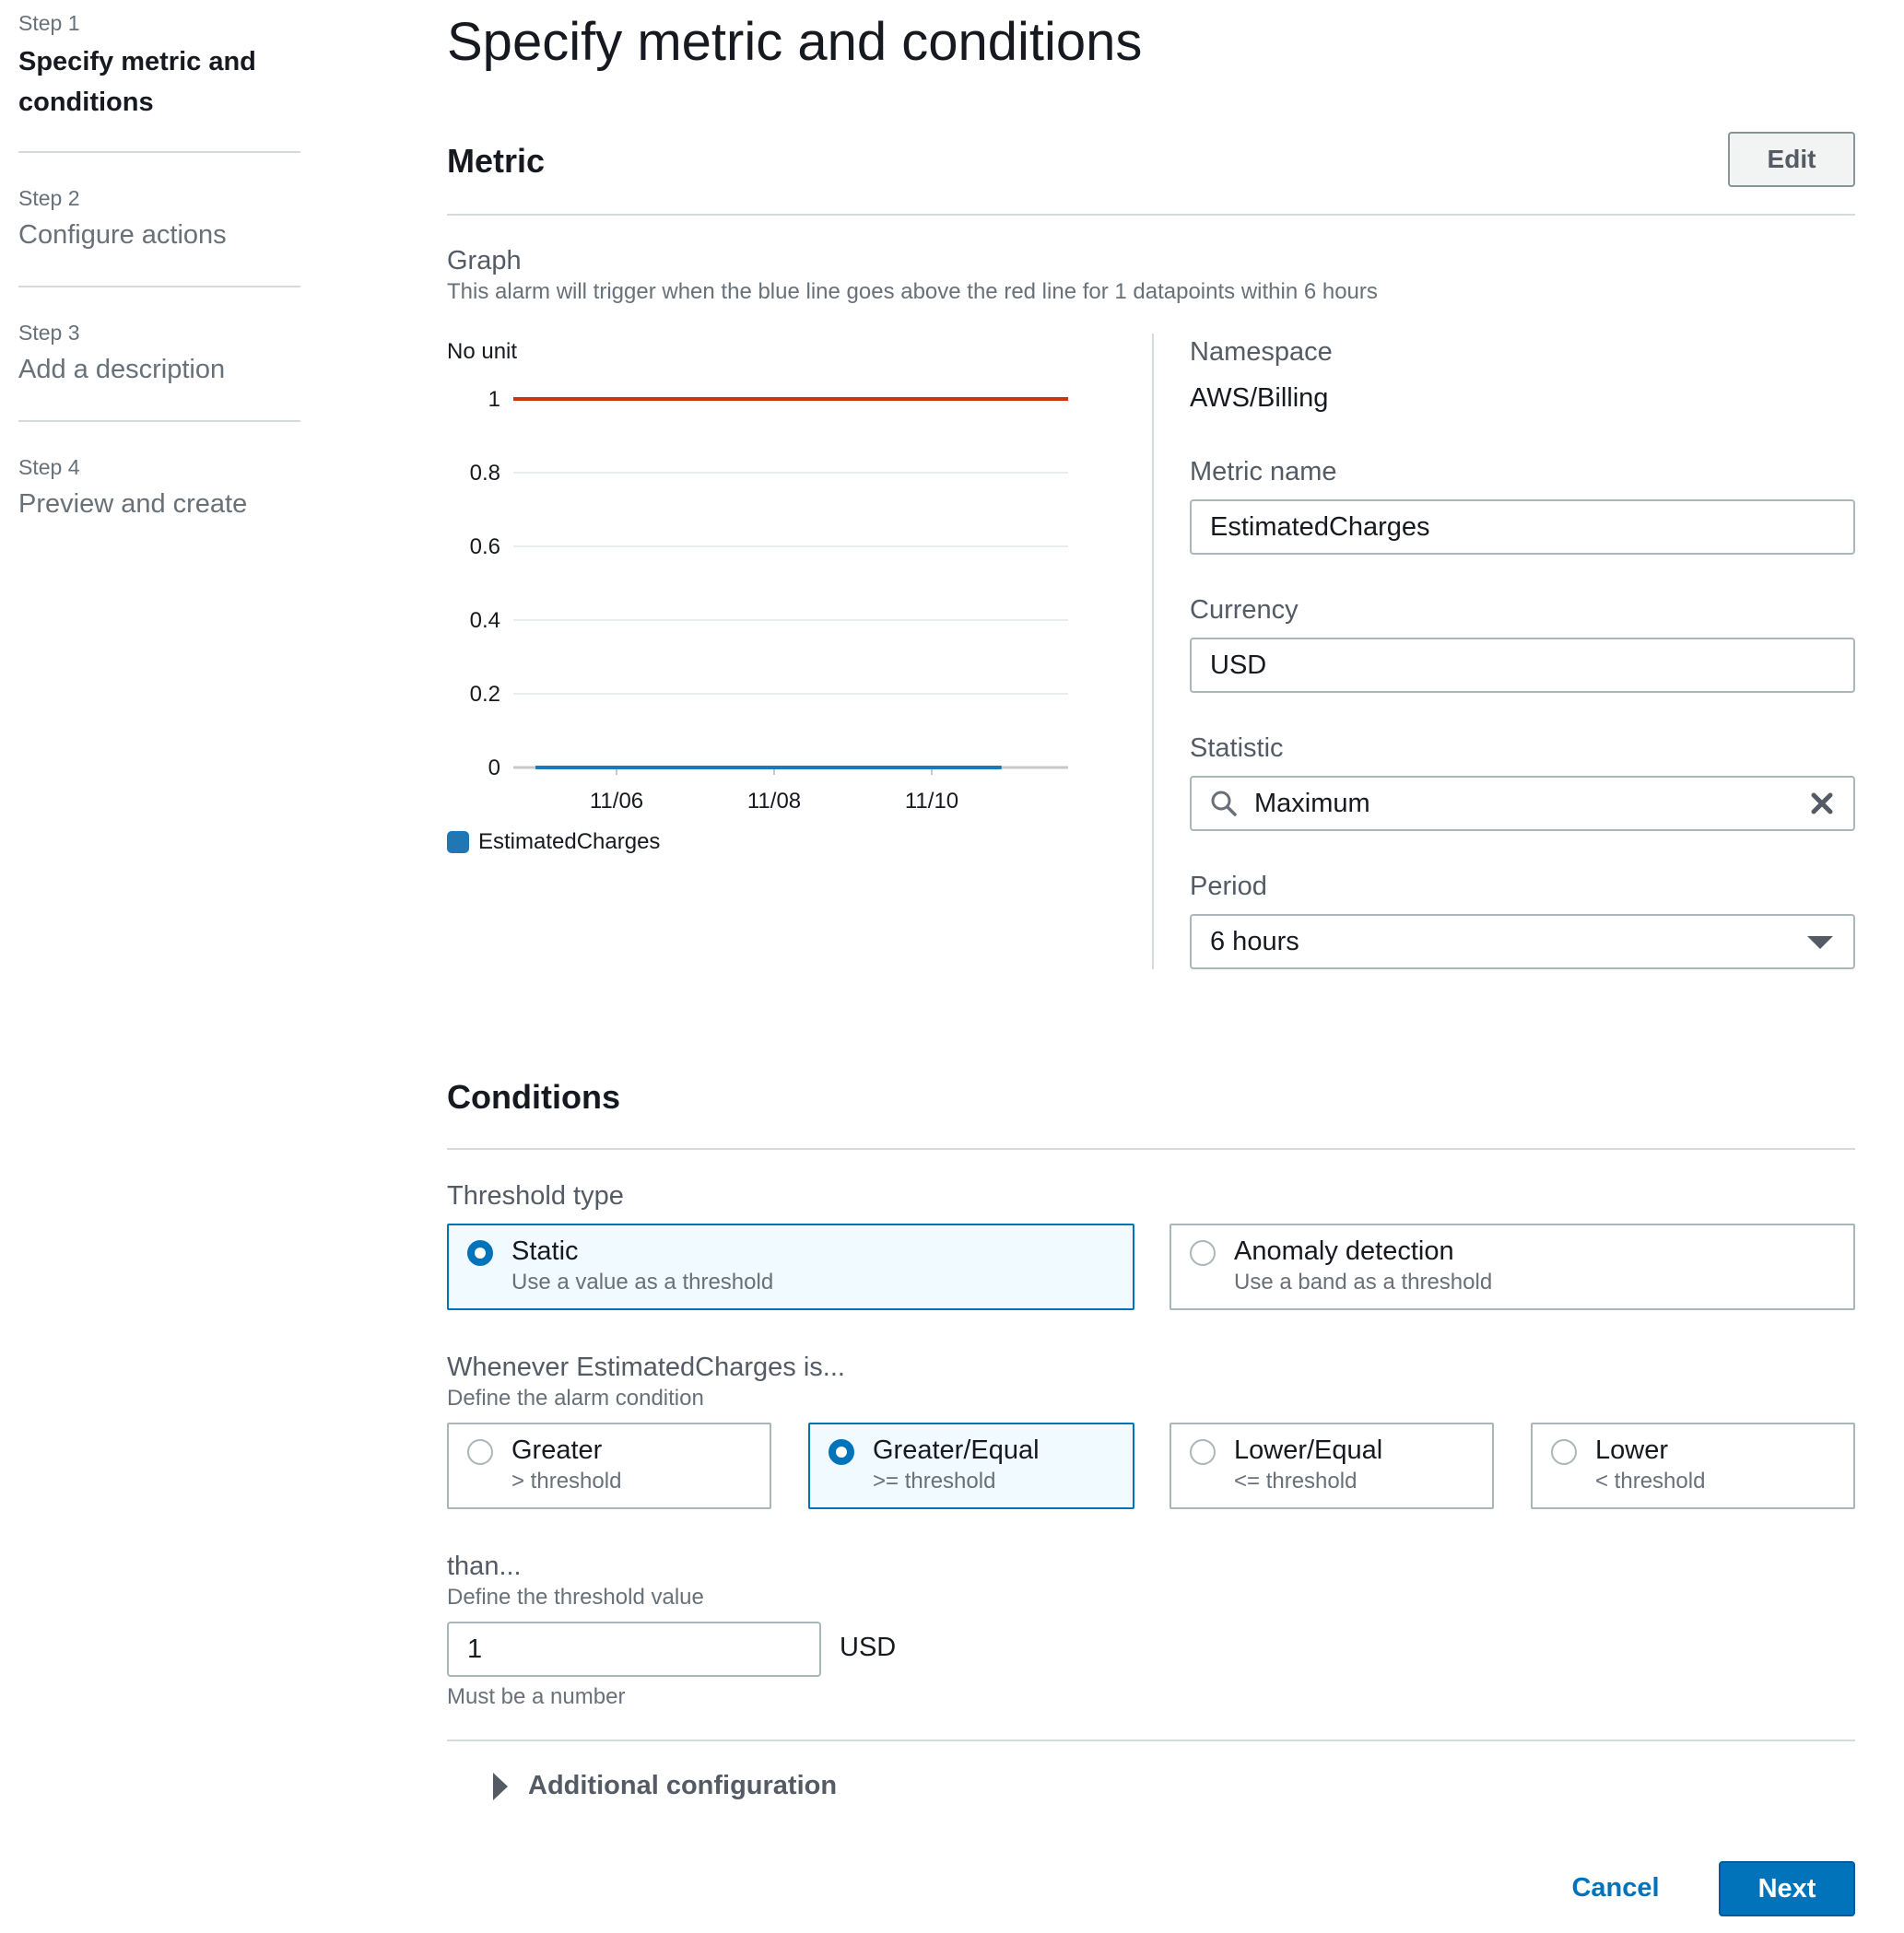 The width and height of the screenshot is (1904, 1933). What do you see at coordinates (1522, 666) in the screenshot?
I see `currency-field: USD` at bounding box center [1522, 666].